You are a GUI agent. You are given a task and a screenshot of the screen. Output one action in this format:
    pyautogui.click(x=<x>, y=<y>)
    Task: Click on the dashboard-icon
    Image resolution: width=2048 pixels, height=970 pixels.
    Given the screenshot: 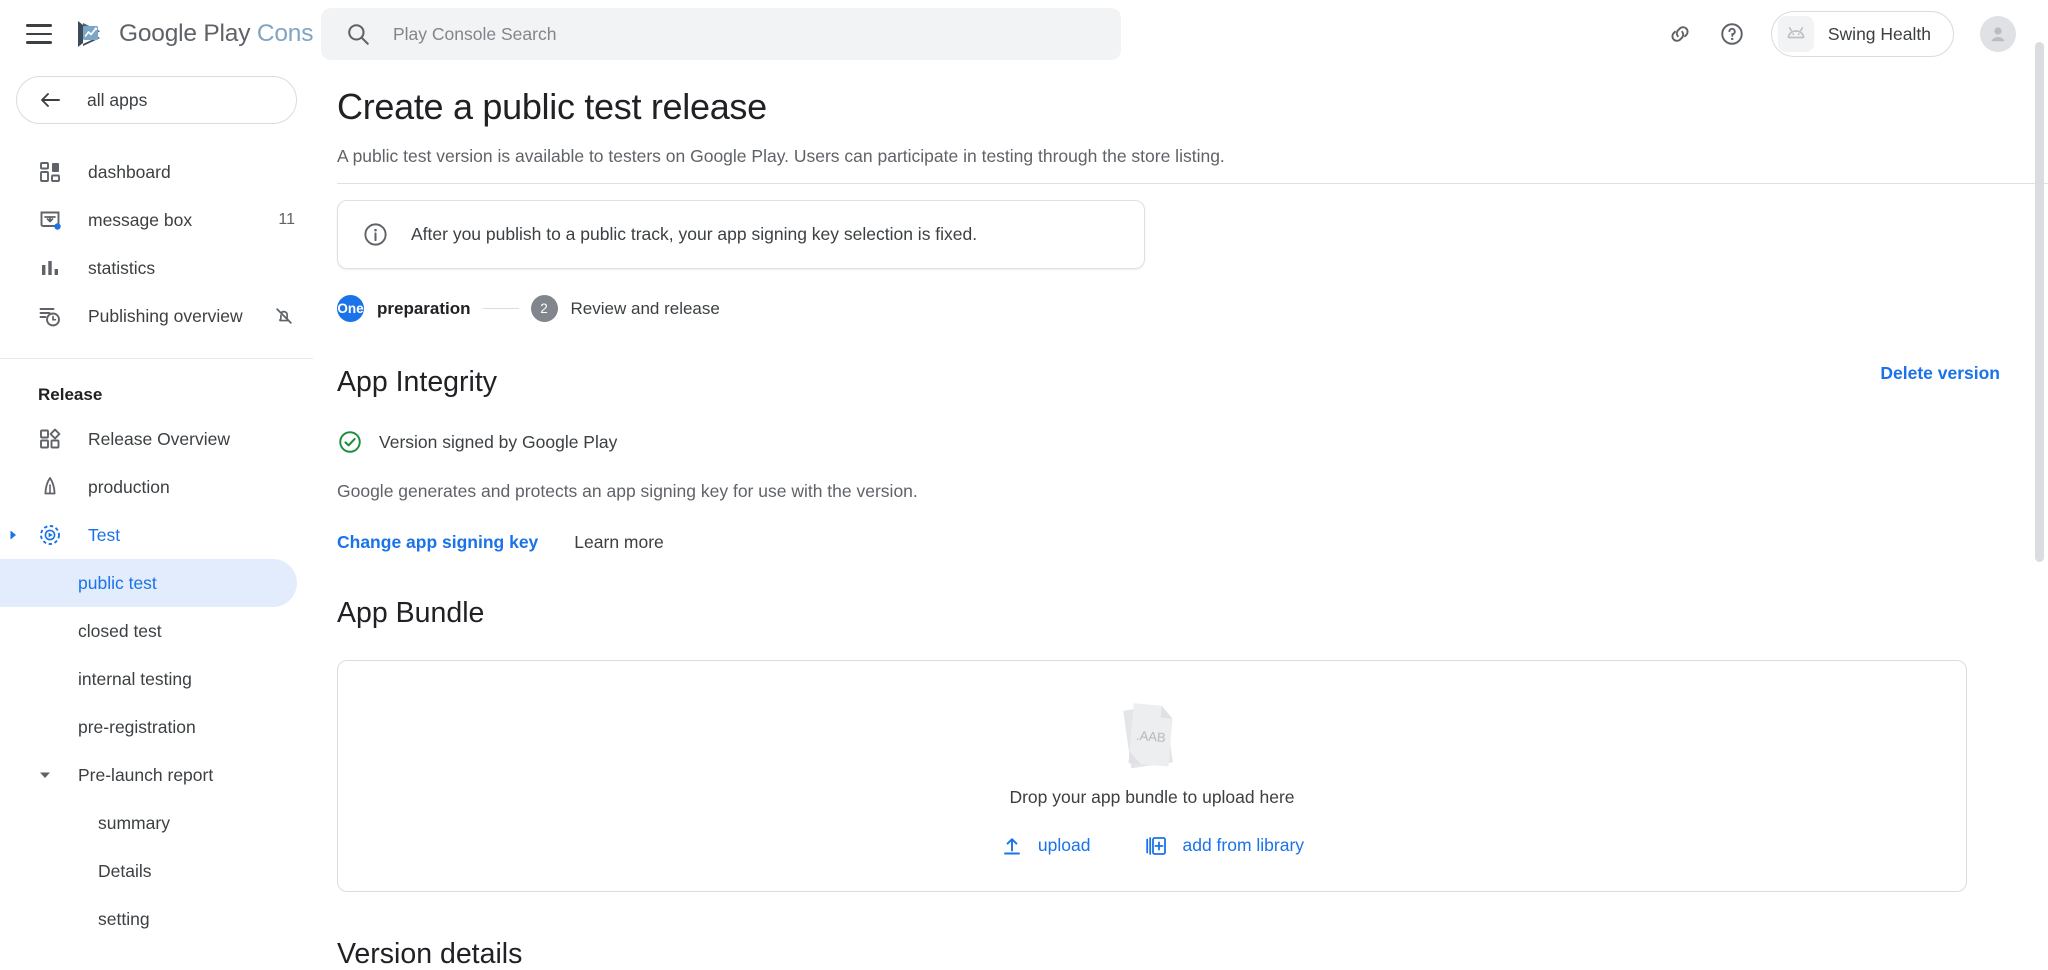 What is the action you would take?
    pyautogui.click(x=50, y=172)
    